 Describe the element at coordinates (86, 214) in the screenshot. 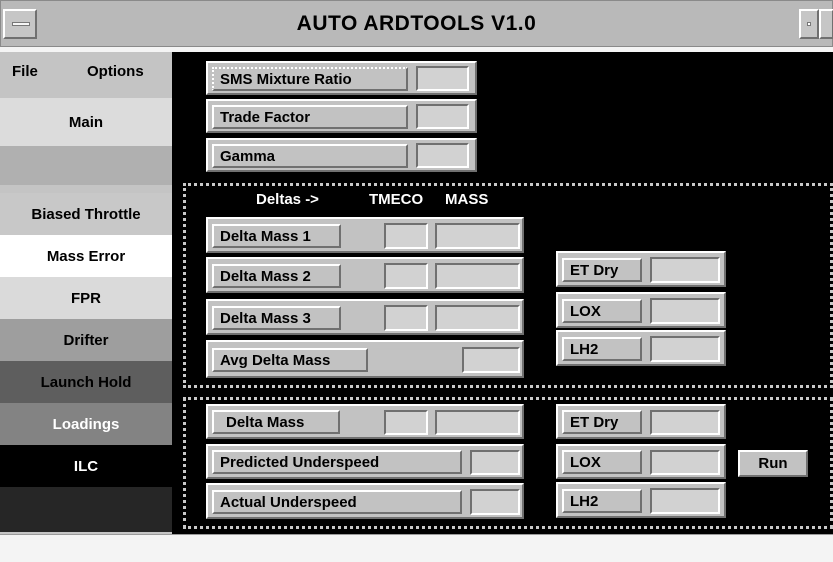

I see `nav-biased-throttle: Biased Throttle` at that location.